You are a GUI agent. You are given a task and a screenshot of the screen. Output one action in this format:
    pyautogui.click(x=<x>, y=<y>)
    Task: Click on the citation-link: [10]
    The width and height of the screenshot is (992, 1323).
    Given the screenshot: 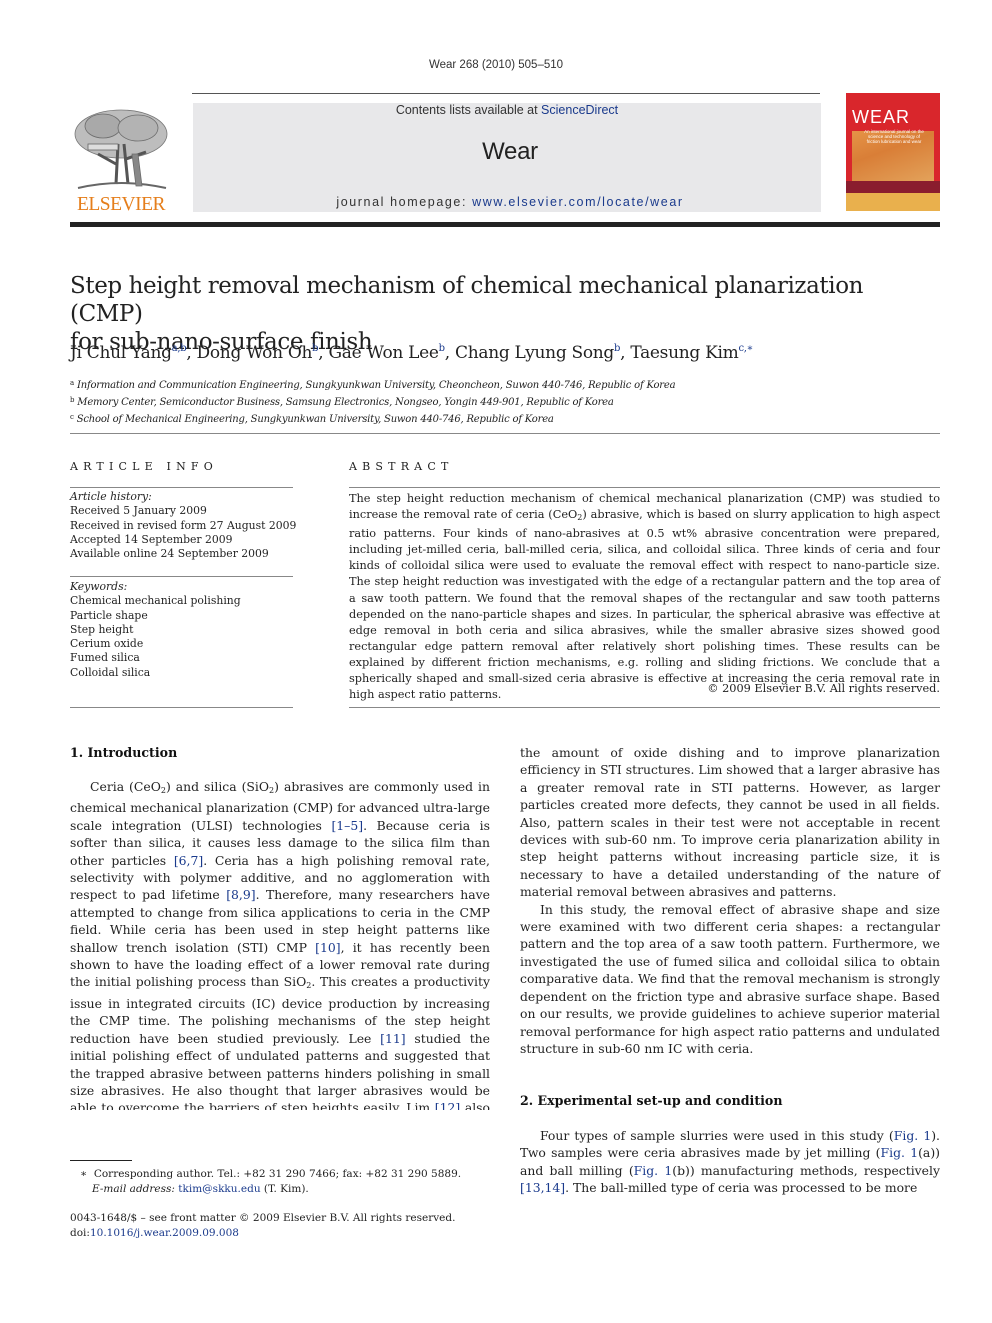 What is the action you would take?
    pyautogui.click(x=327, y=947)
    